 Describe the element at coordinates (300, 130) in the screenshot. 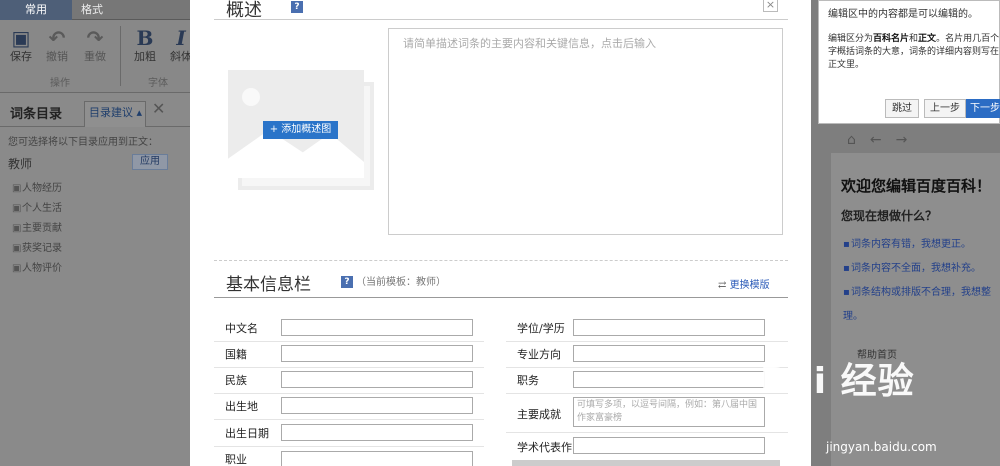

I see `add-summary-image-button: + 添加概述图` at that location.